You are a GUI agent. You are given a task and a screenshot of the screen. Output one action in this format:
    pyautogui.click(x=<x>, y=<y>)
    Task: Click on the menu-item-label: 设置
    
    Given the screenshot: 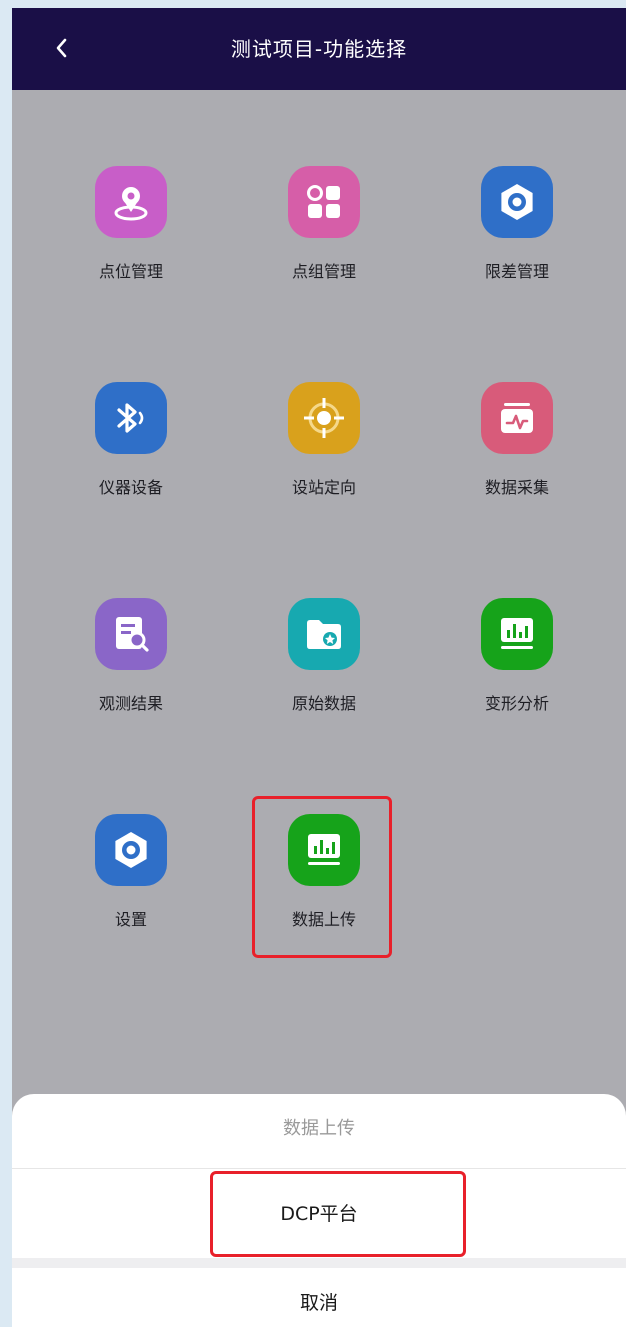 What is the action you would take?
    pyautogui.click(x=130, y=919)
    